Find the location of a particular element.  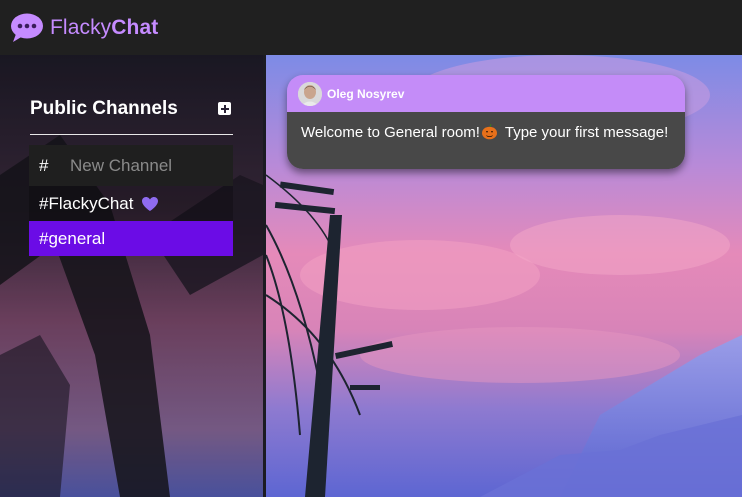

brand-regular: Flacky is located at coordinates (81, 27).